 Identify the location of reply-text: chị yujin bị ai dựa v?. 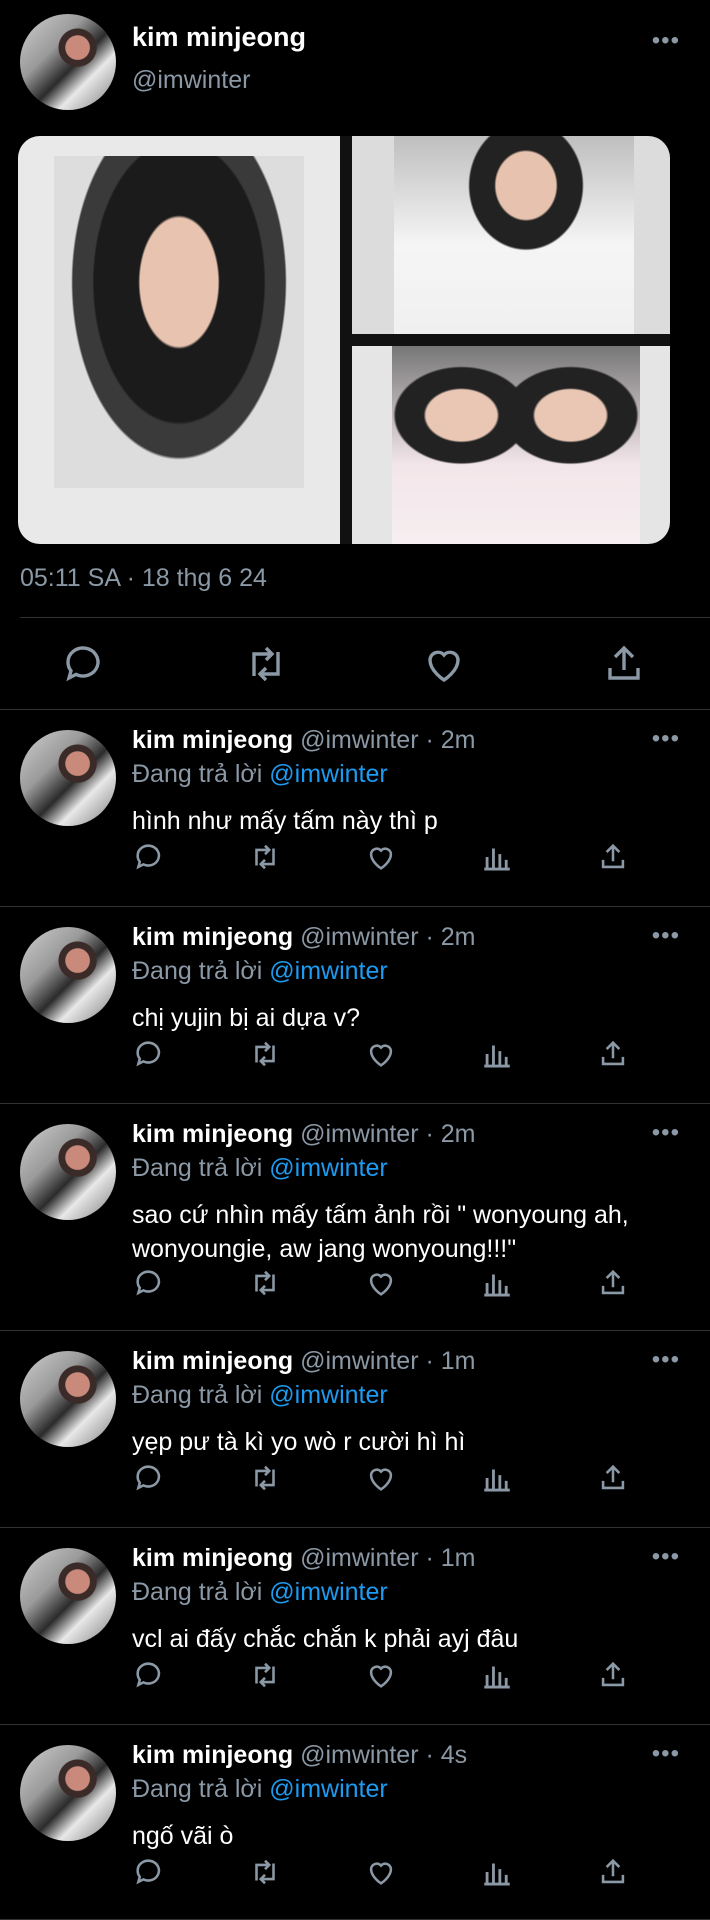
(246, 1018).